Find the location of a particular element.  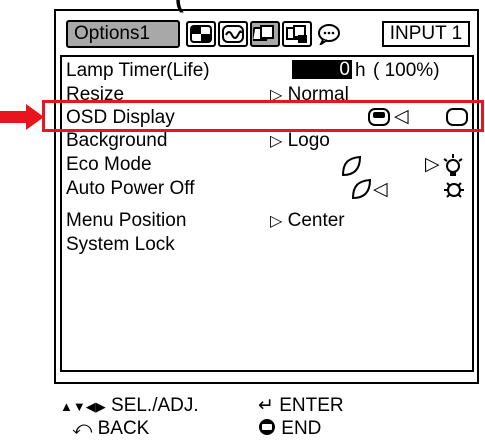

end-hint: END is located at coordinates (289, 430).